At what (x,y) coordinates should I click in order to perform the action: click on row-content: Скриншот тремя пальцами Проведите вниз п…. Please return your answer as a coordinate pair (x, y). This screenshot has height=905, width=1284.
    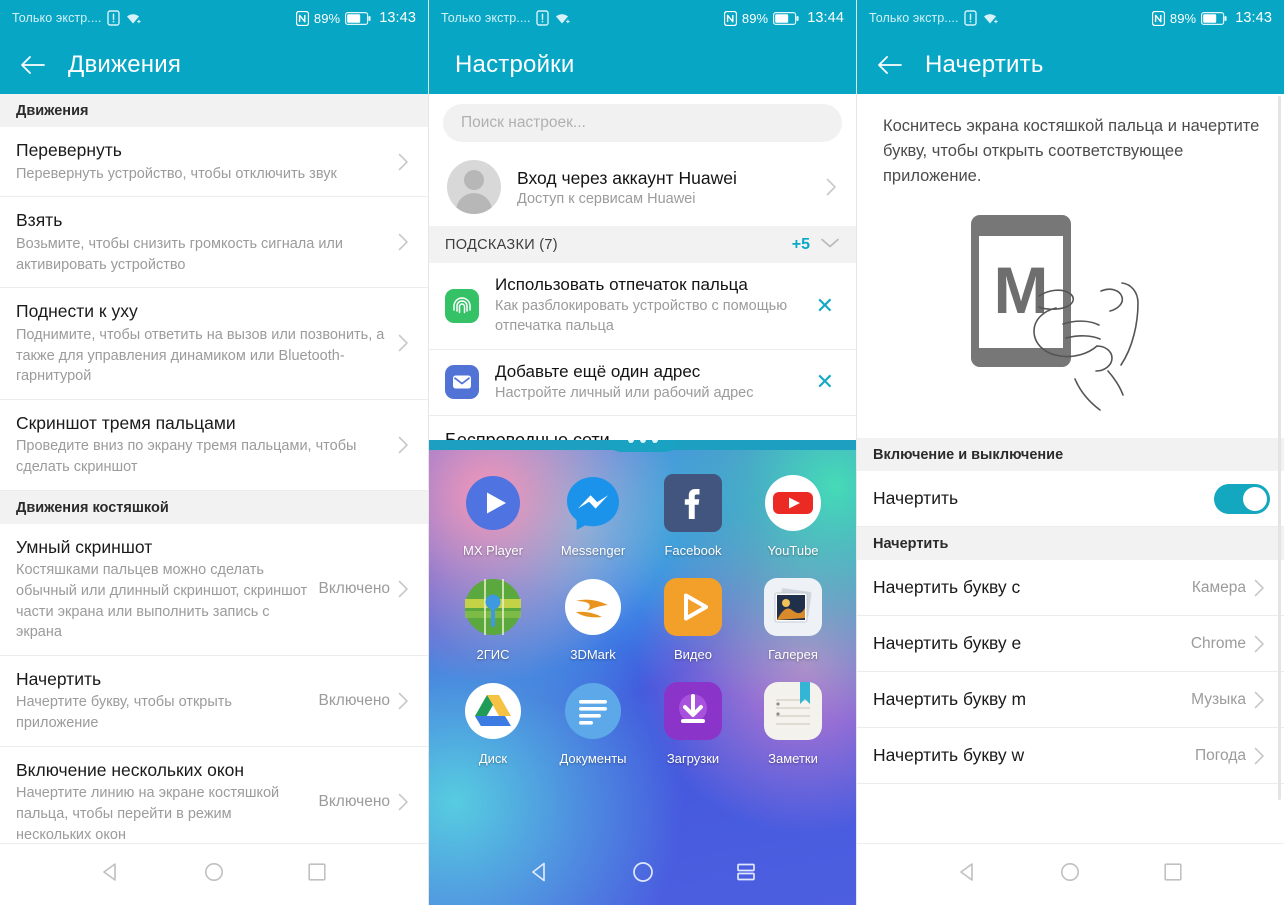
    Looking at the image, I should click on (203, 445).